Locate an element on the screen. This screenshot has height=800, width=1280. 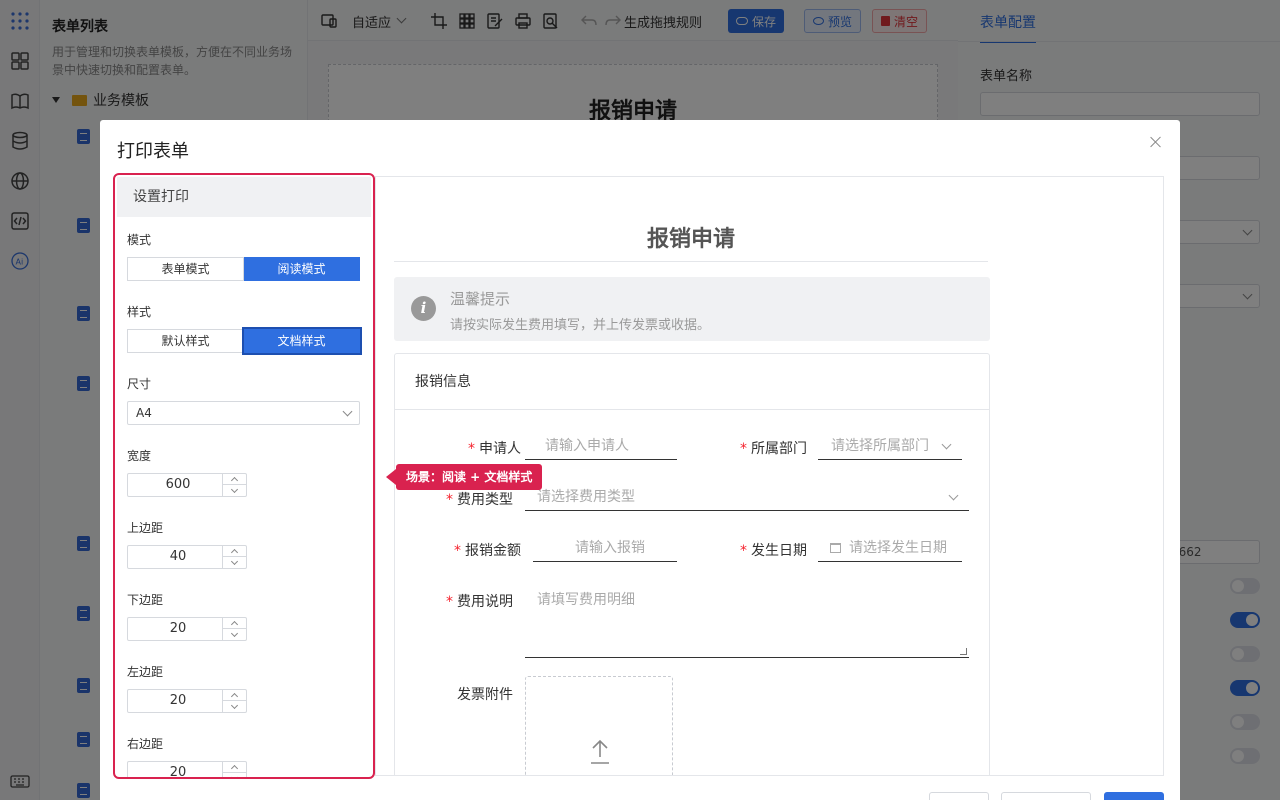
print-button is located at coordinates (1134, 796).